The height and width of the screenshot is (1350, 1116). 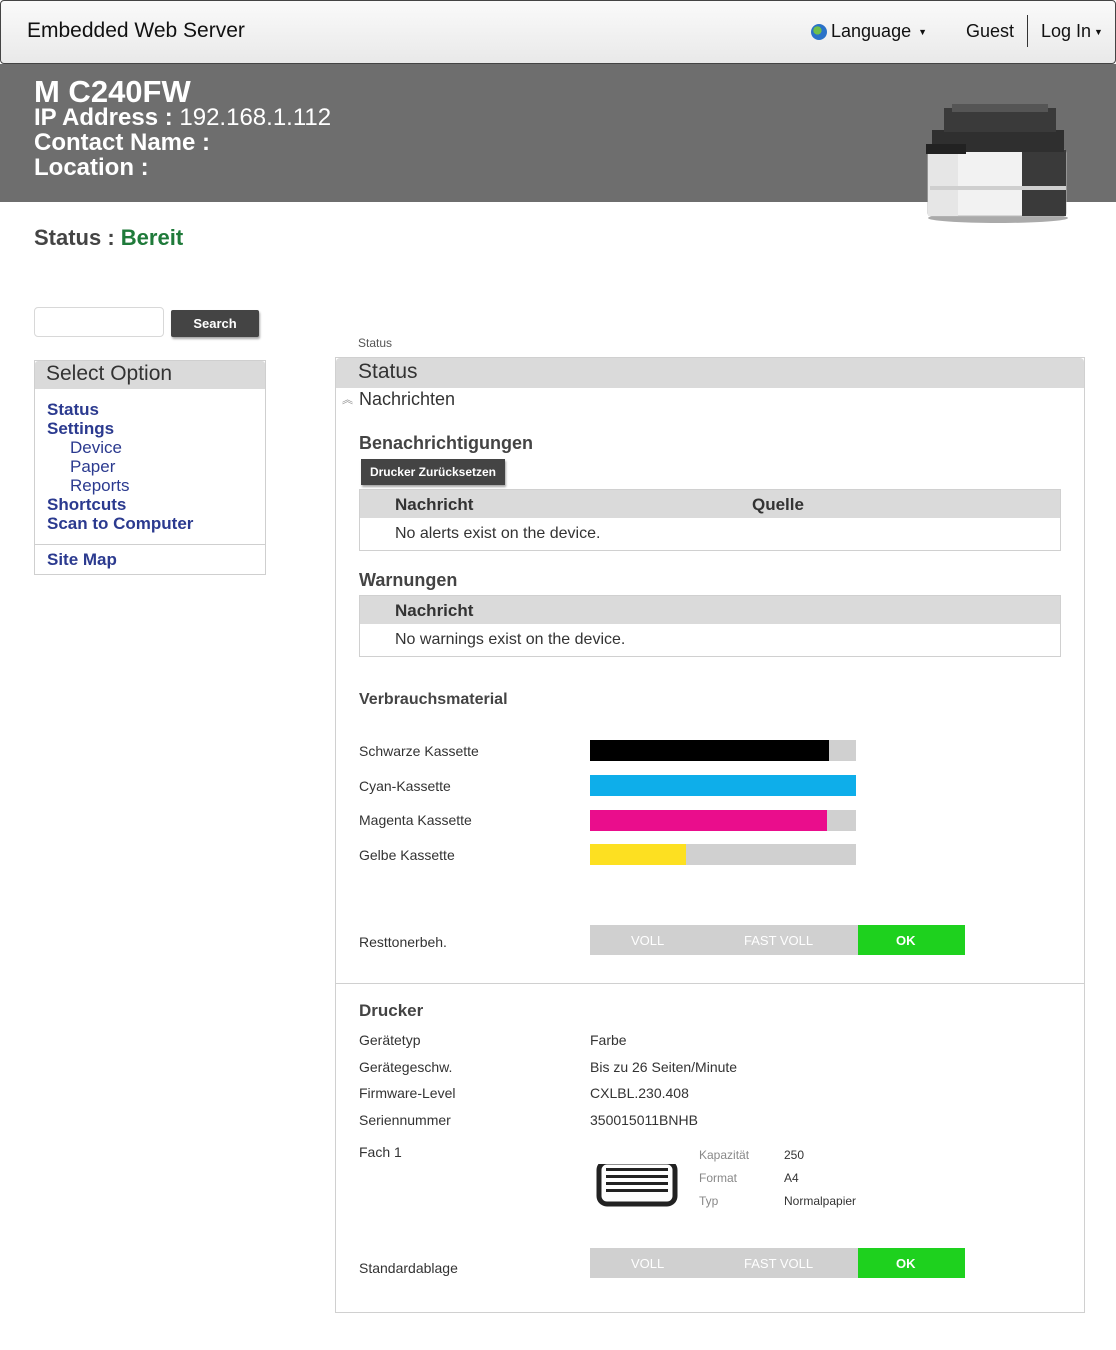 I want to click on column-header-source: Quelle, so click(x=778, y=504).